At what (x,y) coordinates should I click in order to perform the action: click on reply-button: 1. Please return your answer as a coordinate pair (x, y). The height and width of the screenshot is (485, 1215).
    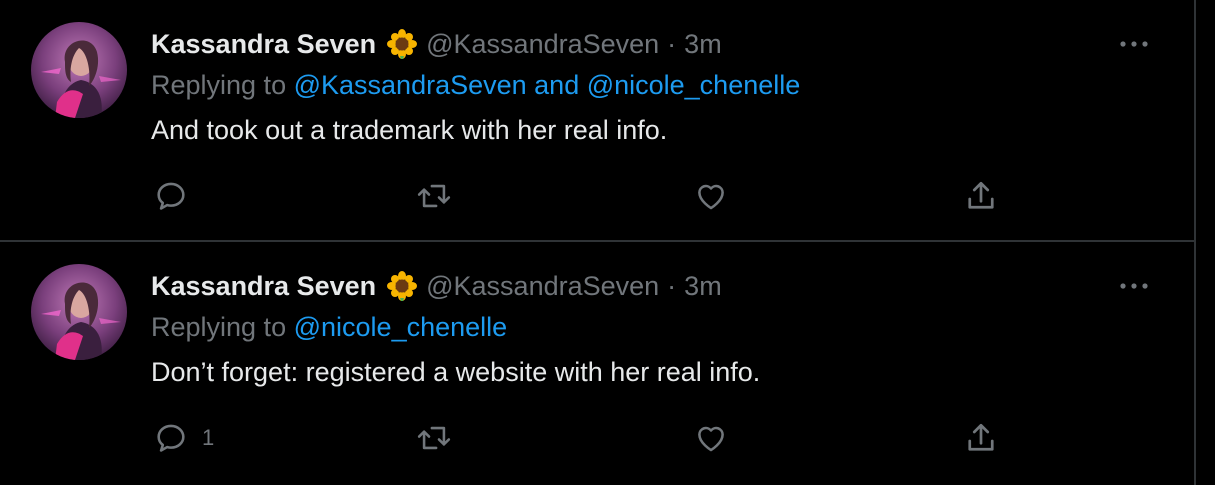
    Looking at the image, I should click on (184, 438).